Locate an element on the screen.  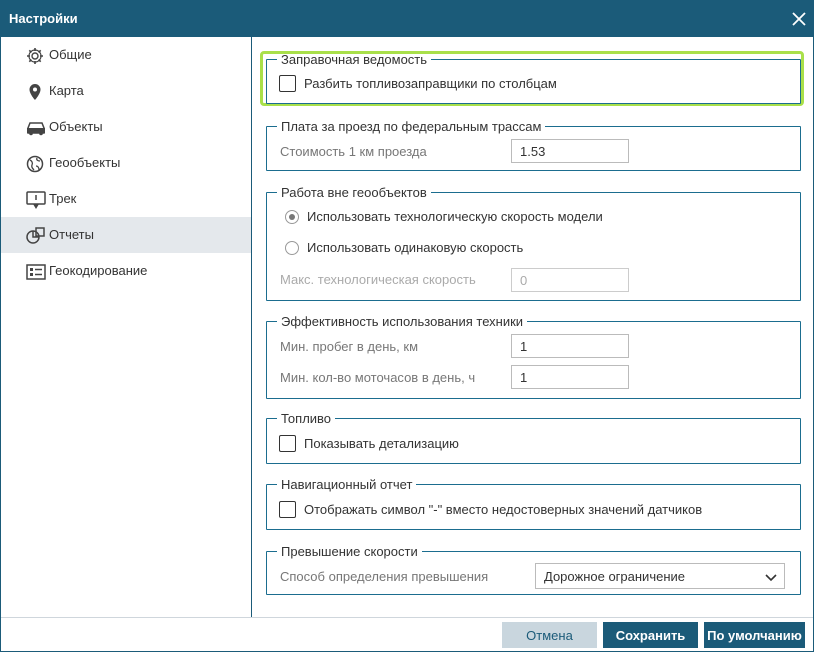
track-icon is located at coordinates (35, 199).